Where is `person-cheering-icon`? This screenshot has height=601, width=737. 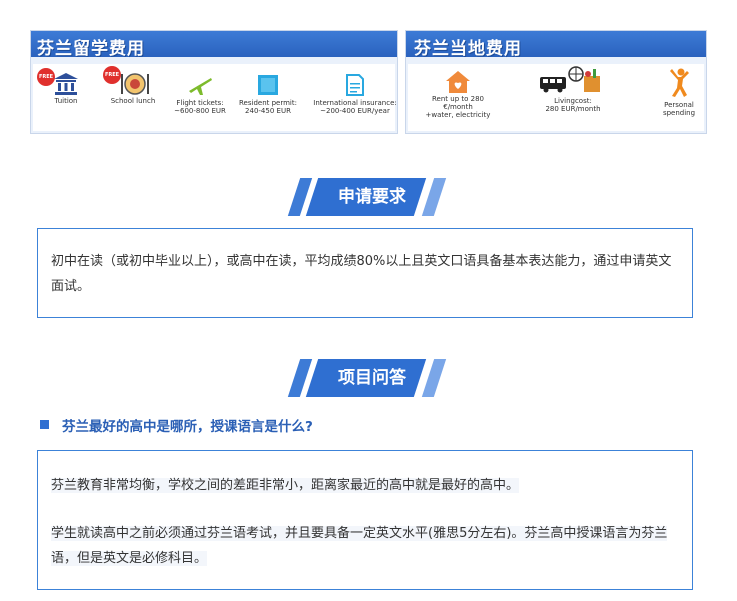 person-cheering-icon is located at coordinates (679, 83).